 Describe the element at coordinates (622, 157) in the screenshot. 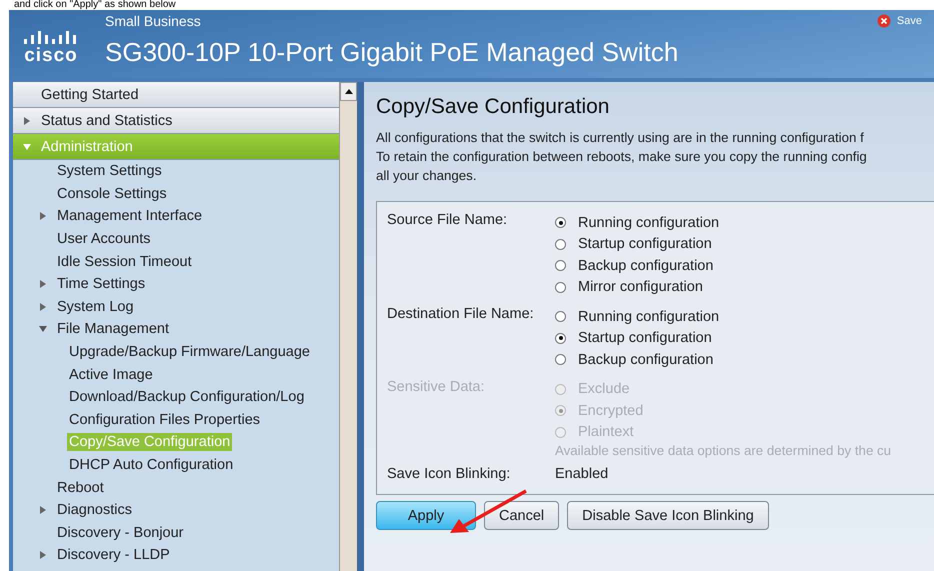

I see `description-line: To retain the configuration between reboots, make sure you copy the running config` at that location.